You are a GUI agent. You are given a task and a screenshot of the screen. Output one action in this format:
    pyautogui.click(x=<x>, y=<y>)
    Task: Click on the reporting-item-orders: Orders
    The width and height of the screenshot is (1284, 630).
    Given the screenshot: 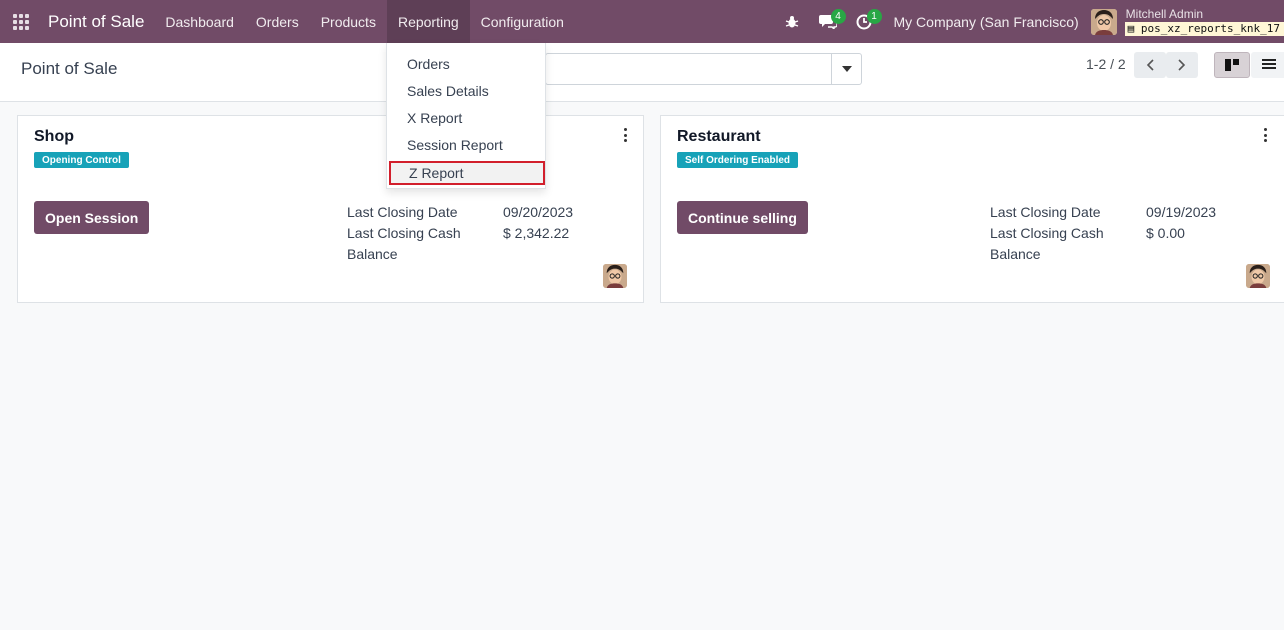 What is the action you would take?
    pyautogui.click(x=466, y=64)
    